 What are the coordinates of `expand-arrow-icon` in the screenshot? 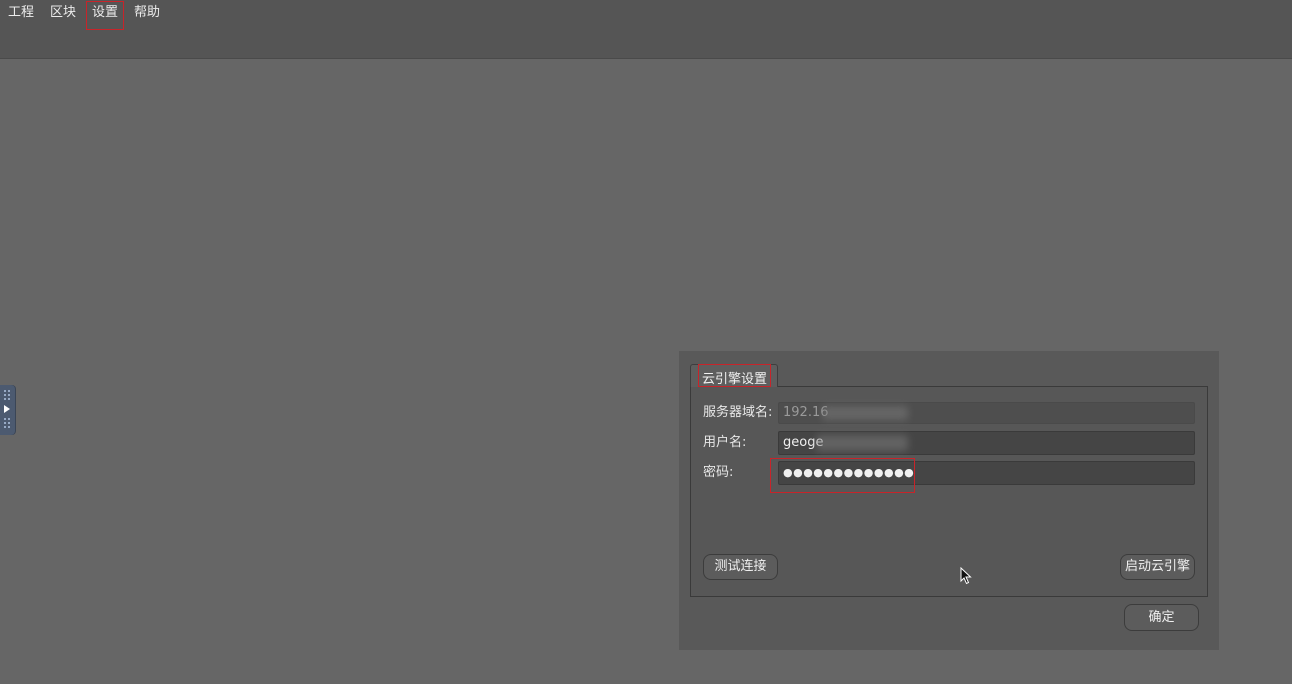 It's located at (7, 409).